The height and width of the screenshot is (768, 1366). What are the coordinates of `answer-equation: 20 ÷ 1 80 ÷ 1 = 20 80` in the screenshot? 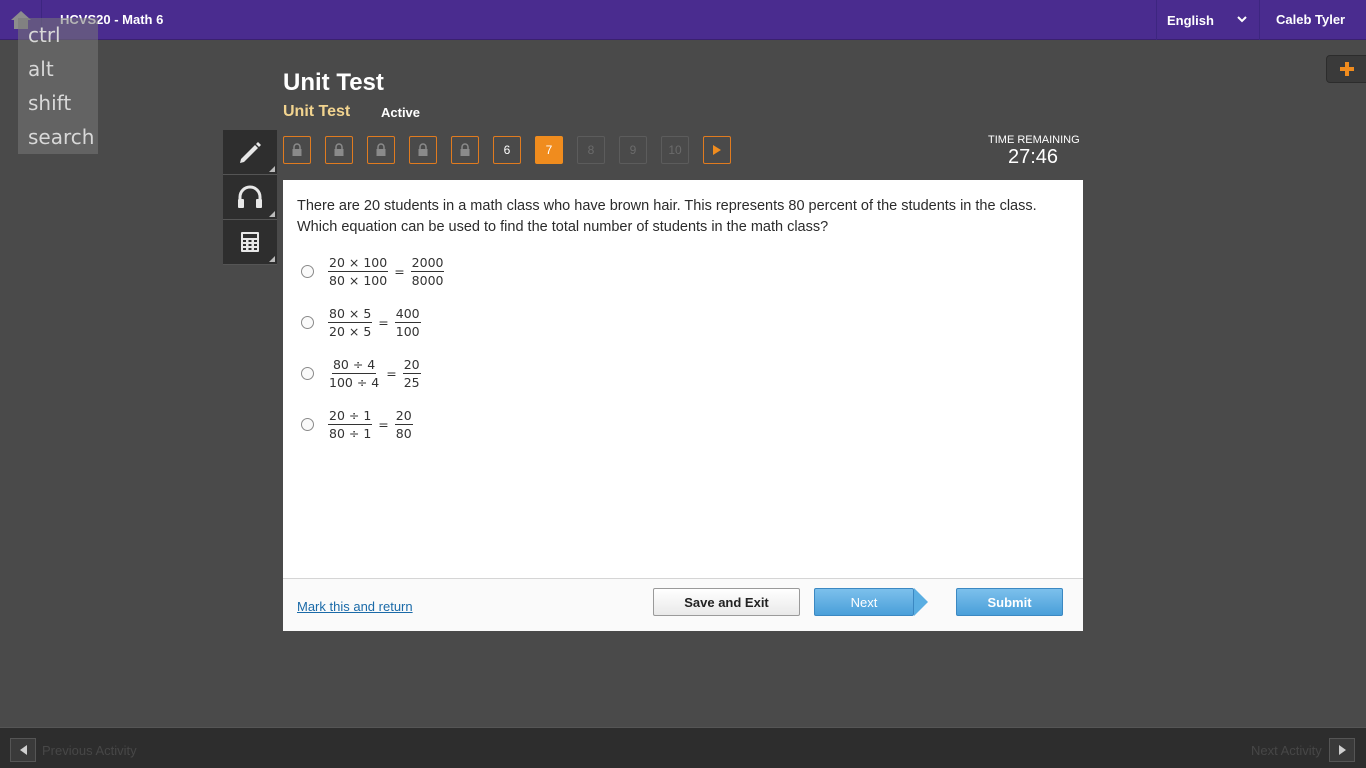 It's located at (370, 424).